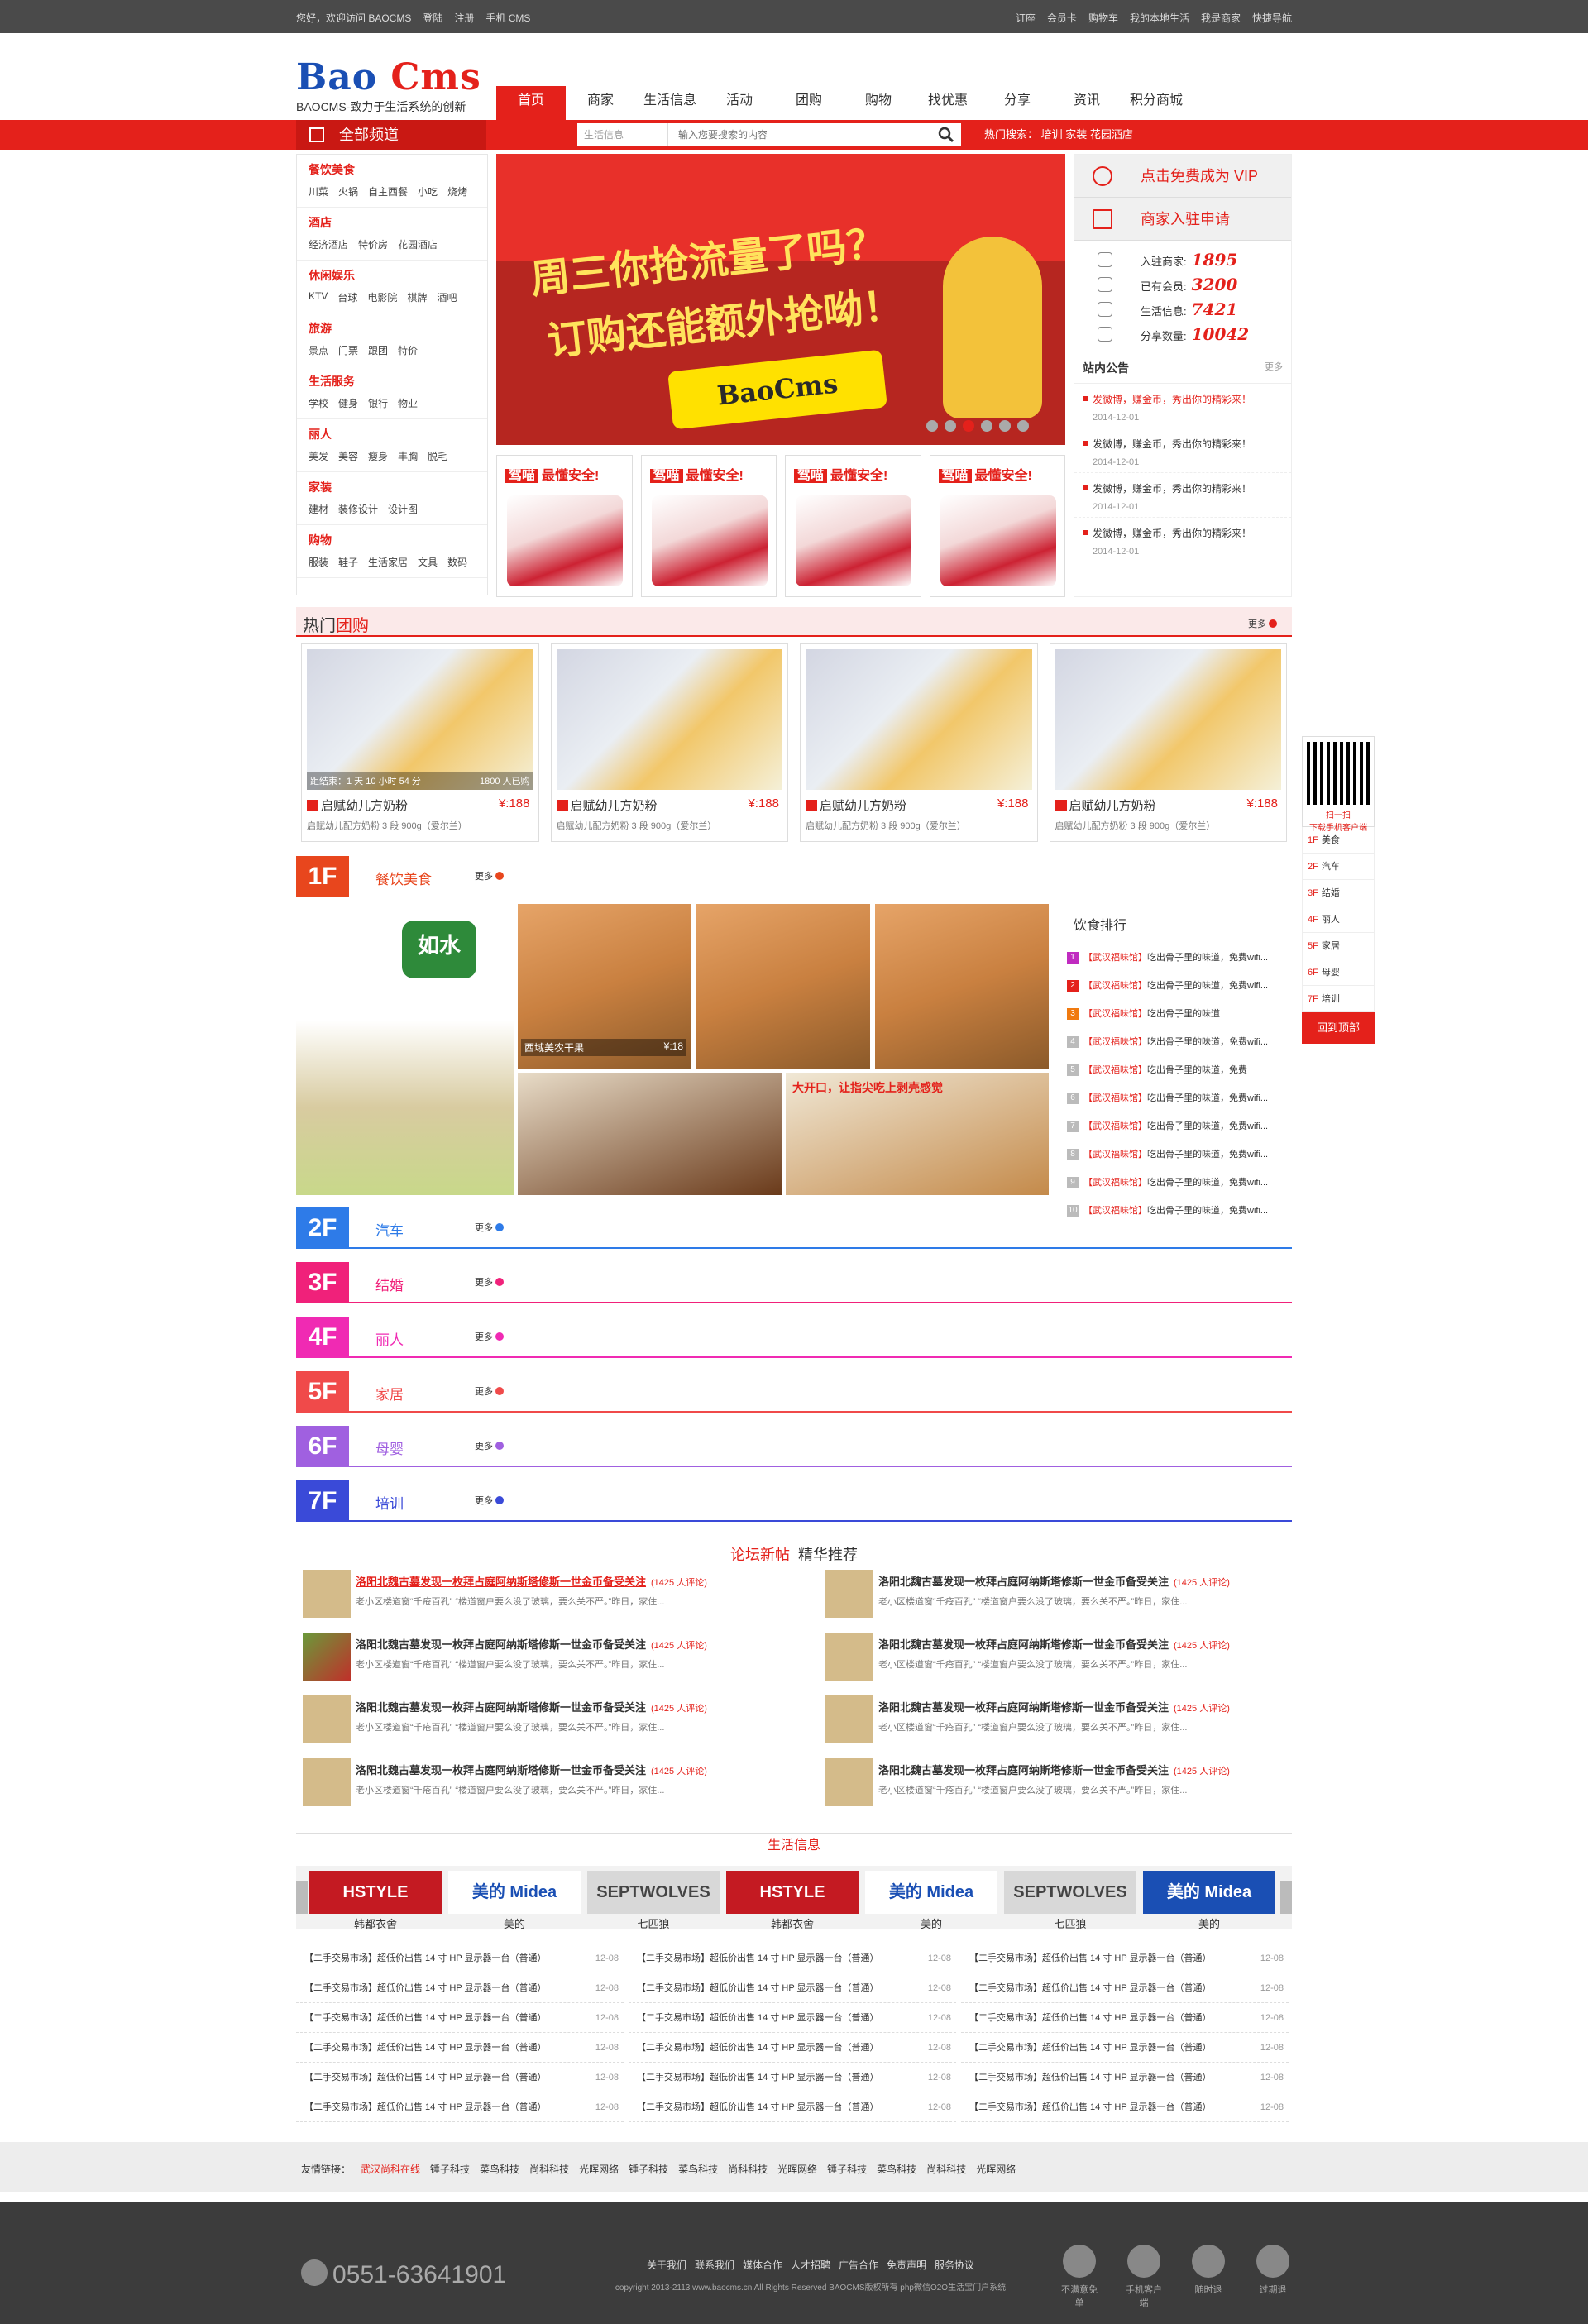 Image resolution: width=1588 pixels, height=2324 pixels. What do you see at coordinates (1017, 103) in the screenshot?
I see `nav-item: 分享` at bounding box center [1017, 103].